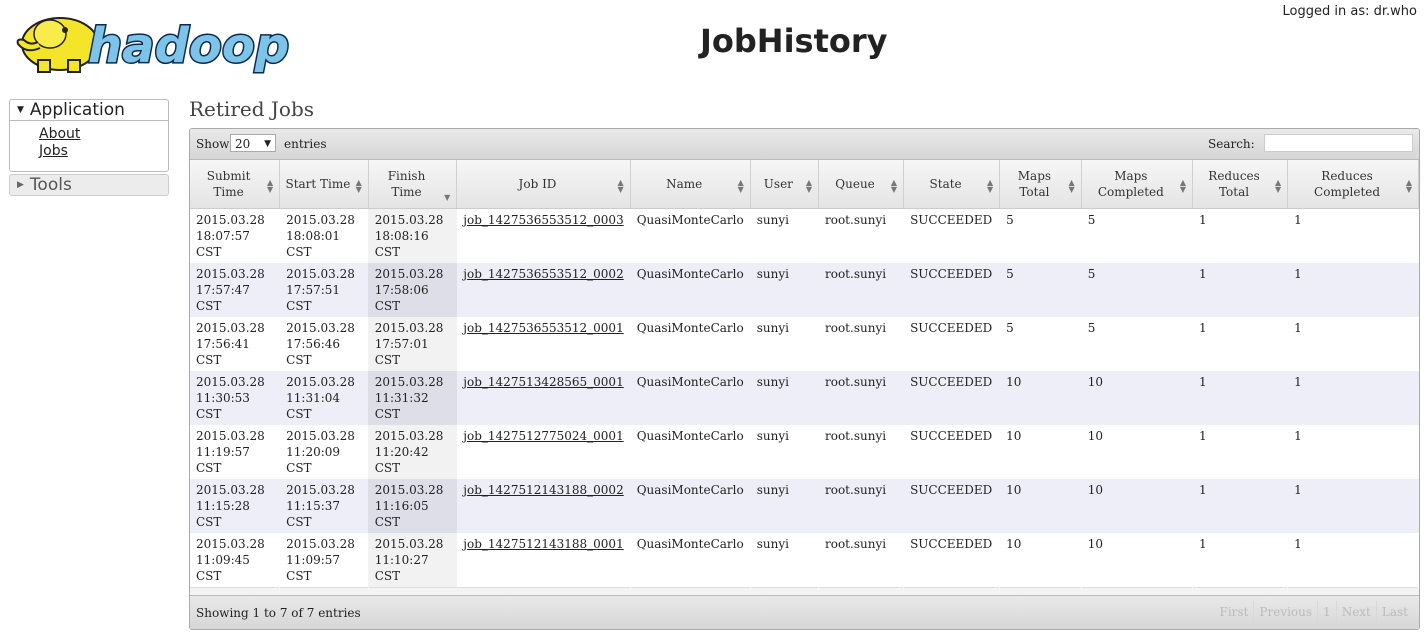 This screenshot has height=633, width=1425. Describe the element at coordinates (235, 184) in the screenshot. I see `column-header-submit-time: Submit Time ▲ ▼` at that location.